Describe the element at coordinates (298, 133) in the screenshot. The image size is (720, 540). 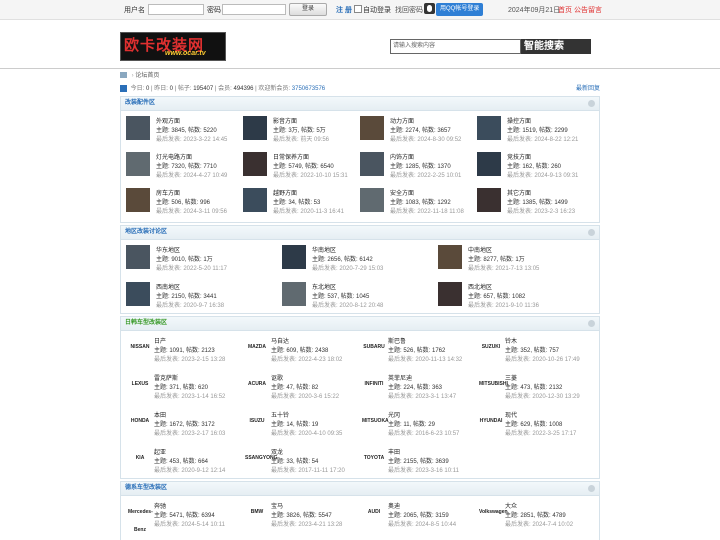
I see `forum-item: 影音方面 主题: 3万, 帖数: 5万 最后发表: 前天 09:56` at that location.